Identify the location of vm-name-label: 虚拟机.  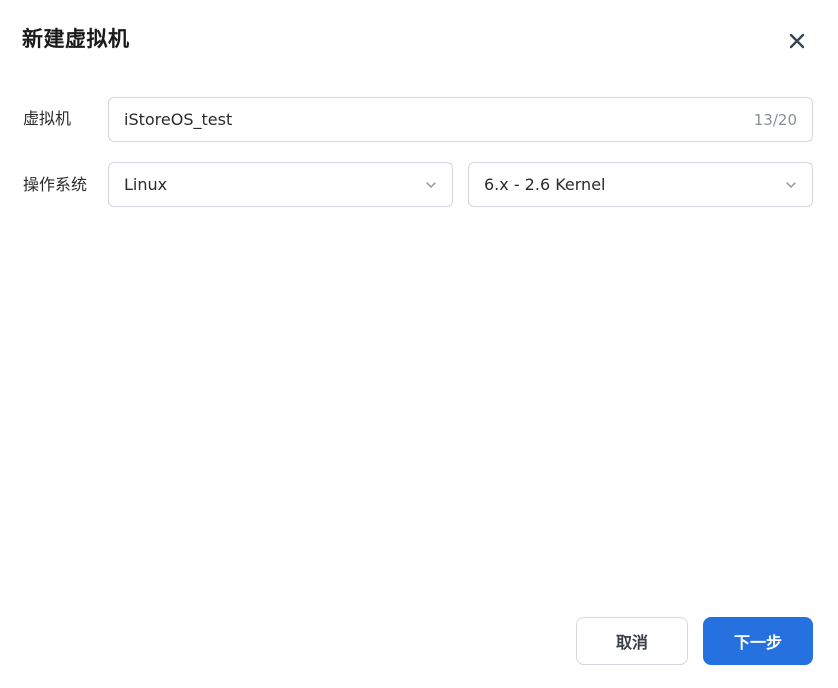
(47, 118).